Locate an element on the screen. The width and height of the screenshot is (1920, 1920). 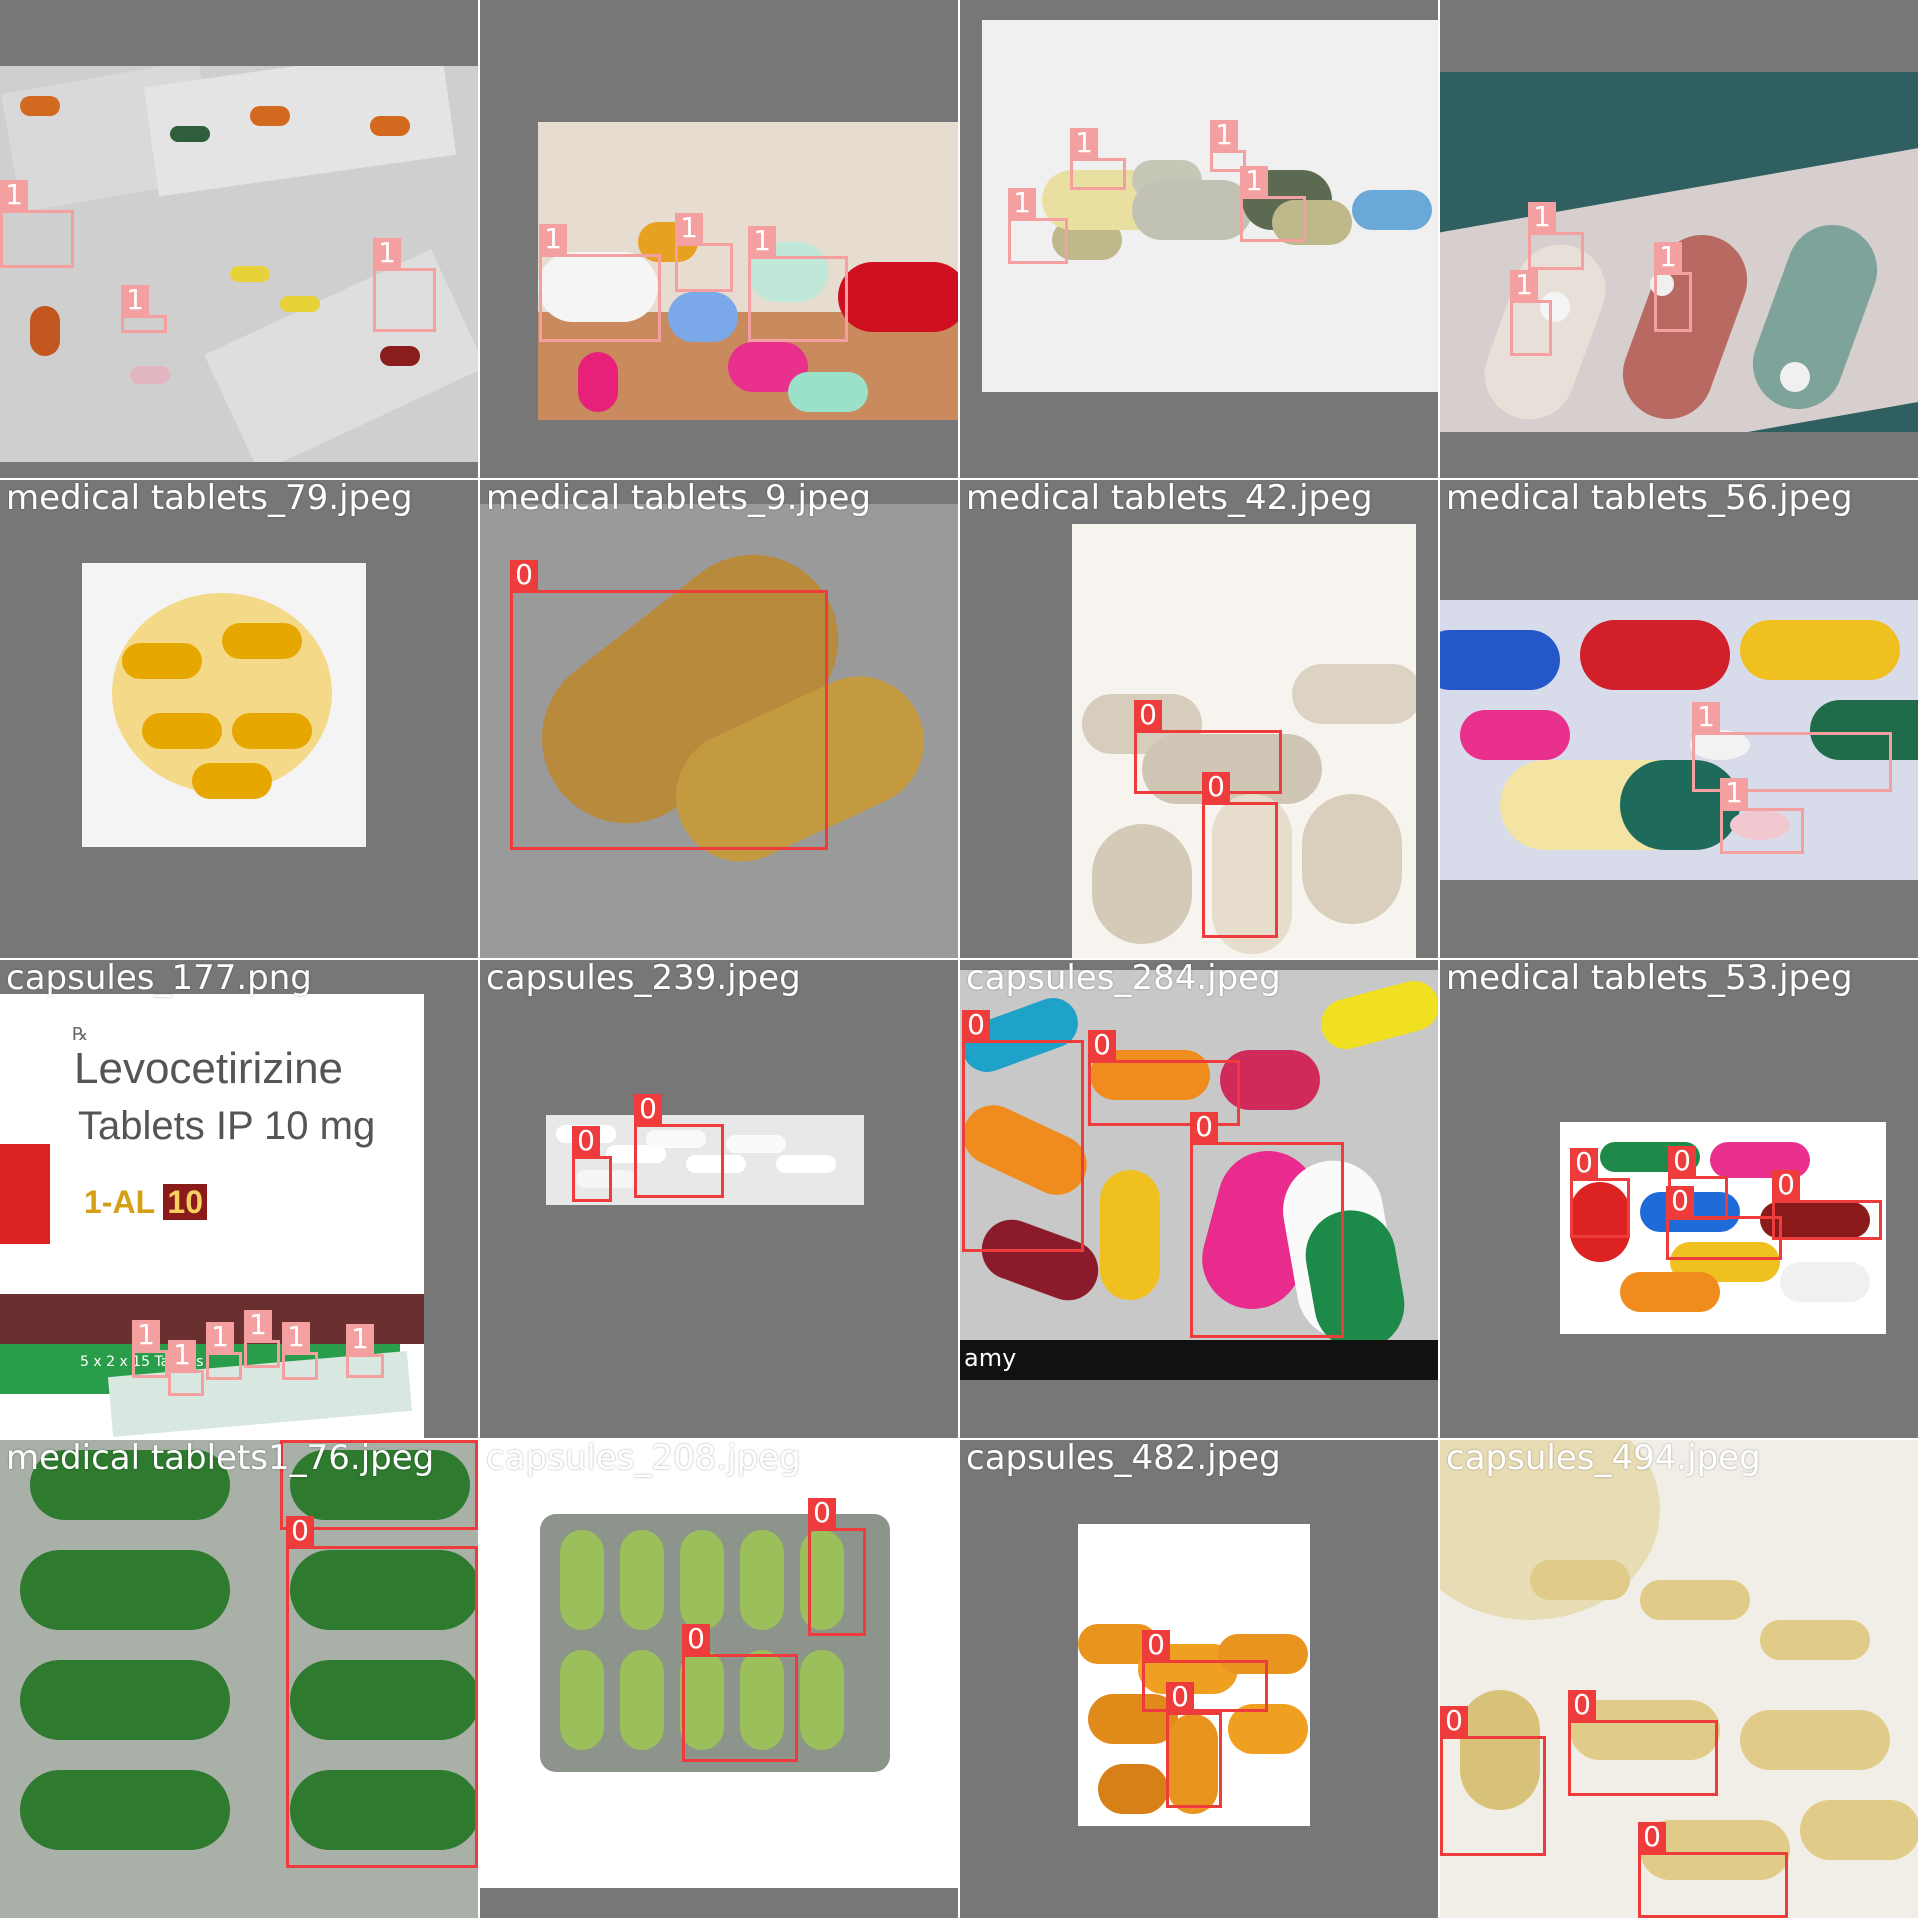
image-tile: capsules_208.jpeg 0 0 is located at coordinates (719, 1679).